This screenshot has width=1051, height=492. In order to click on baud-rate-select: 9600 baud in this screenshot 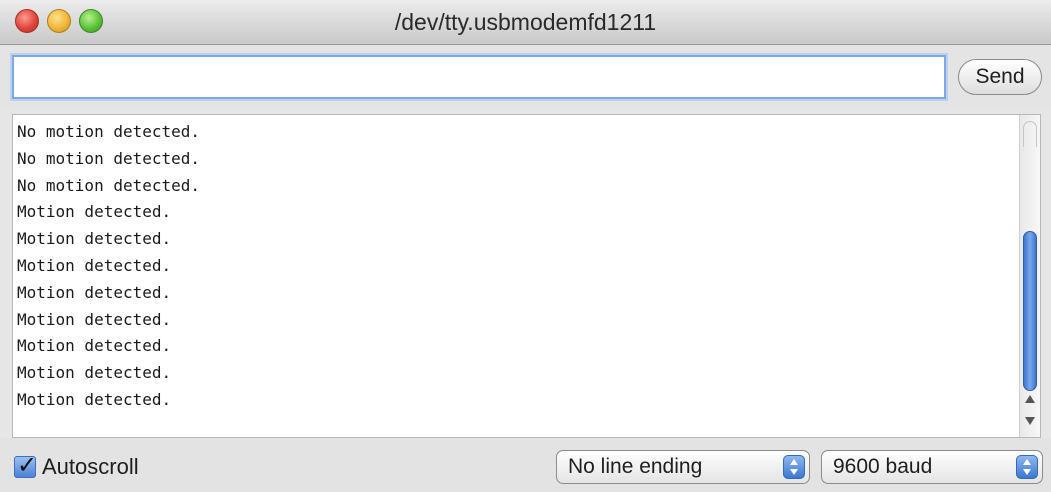, I will do `click(932, 467)`.